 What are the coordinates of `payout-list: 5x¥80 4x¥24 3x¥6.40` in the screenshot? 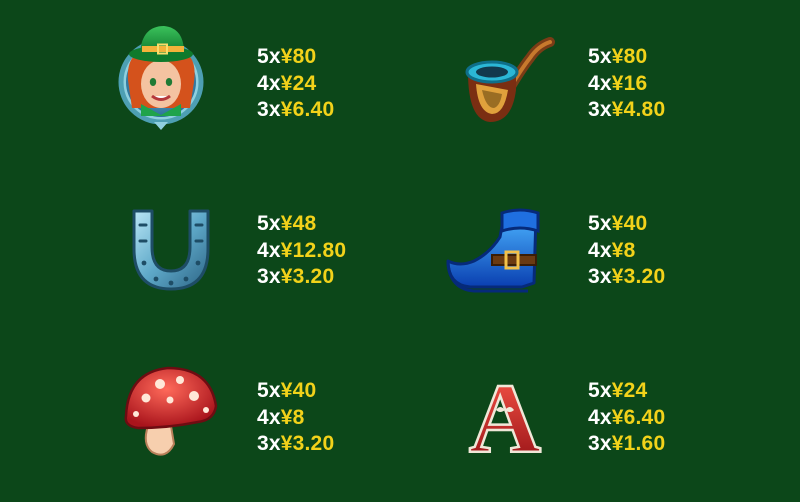 It's located at (295, 84).